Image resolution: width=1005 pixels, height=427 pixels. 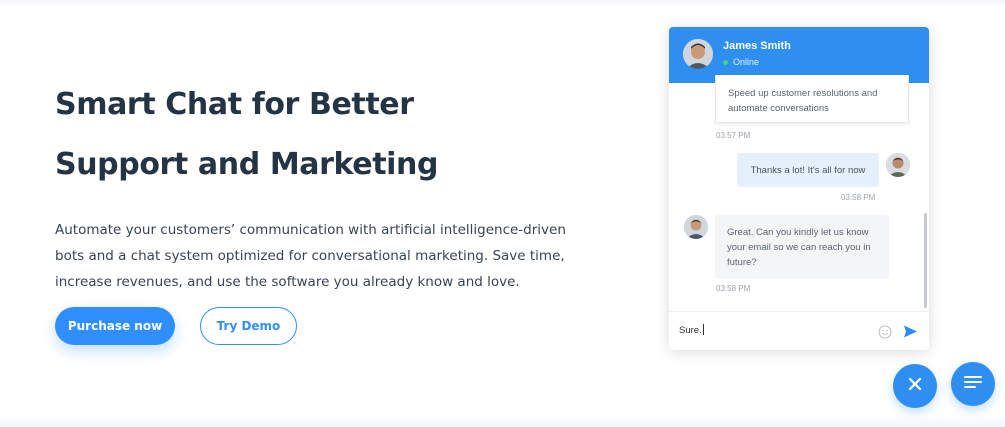 I want to click on message-time-1: 03:57 PM, so click(x=733, y=135).